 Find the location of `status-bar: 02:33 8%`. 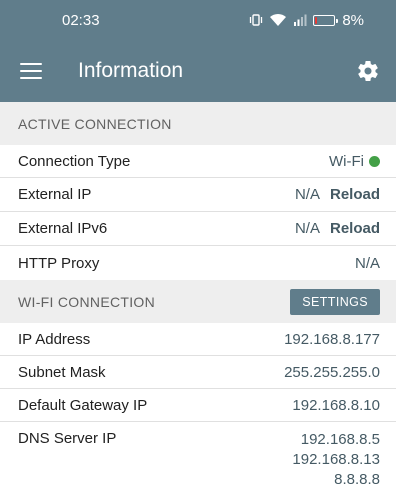

status-bar: 02:33 8% is located at coordinates (198, 20).